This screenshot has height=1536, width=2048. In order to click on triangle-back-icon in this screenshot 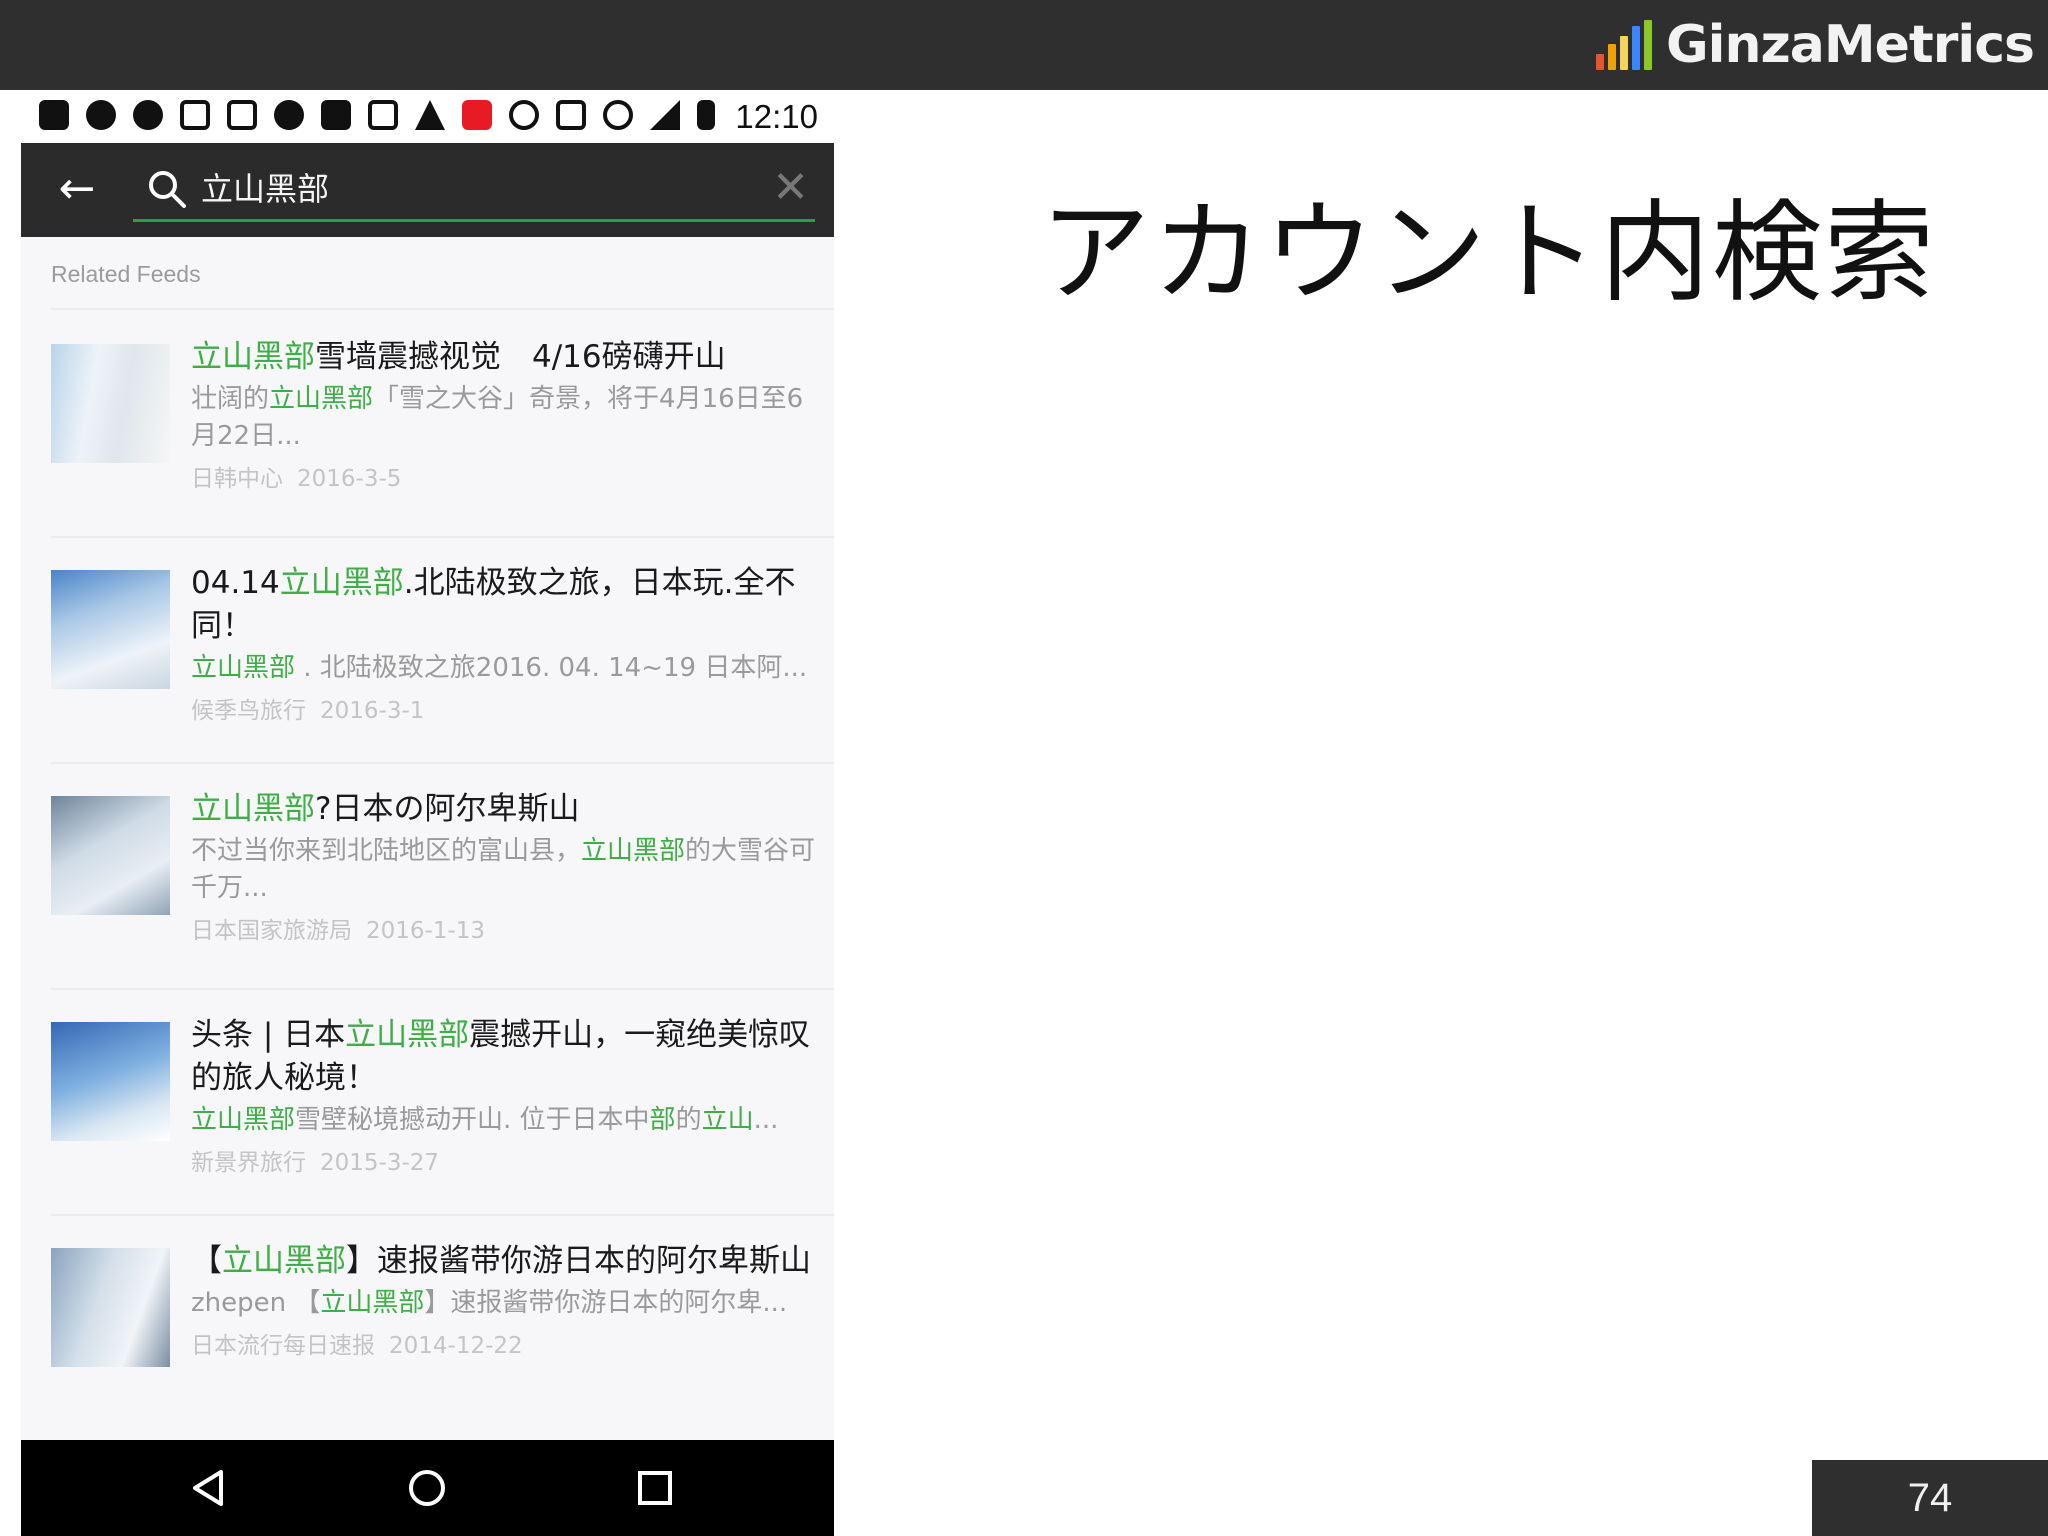, I will do `click(209, 1488)`.